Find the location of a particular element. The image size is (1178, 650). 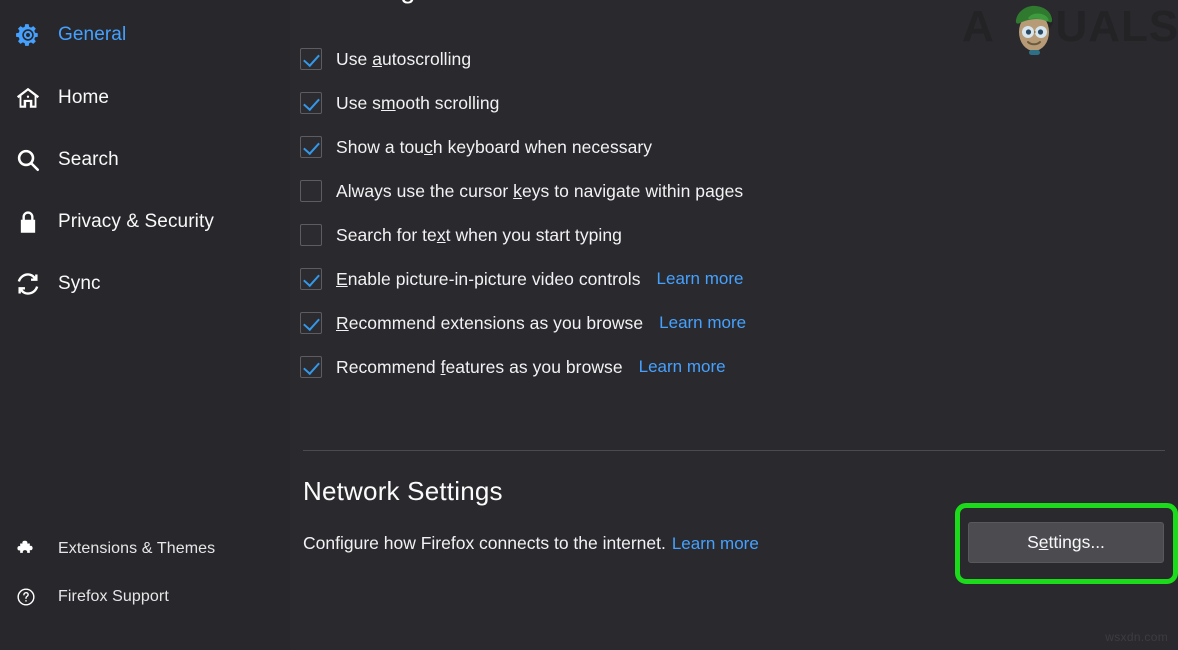

sidebar-item-general: General is located at coordinates (70, 35).